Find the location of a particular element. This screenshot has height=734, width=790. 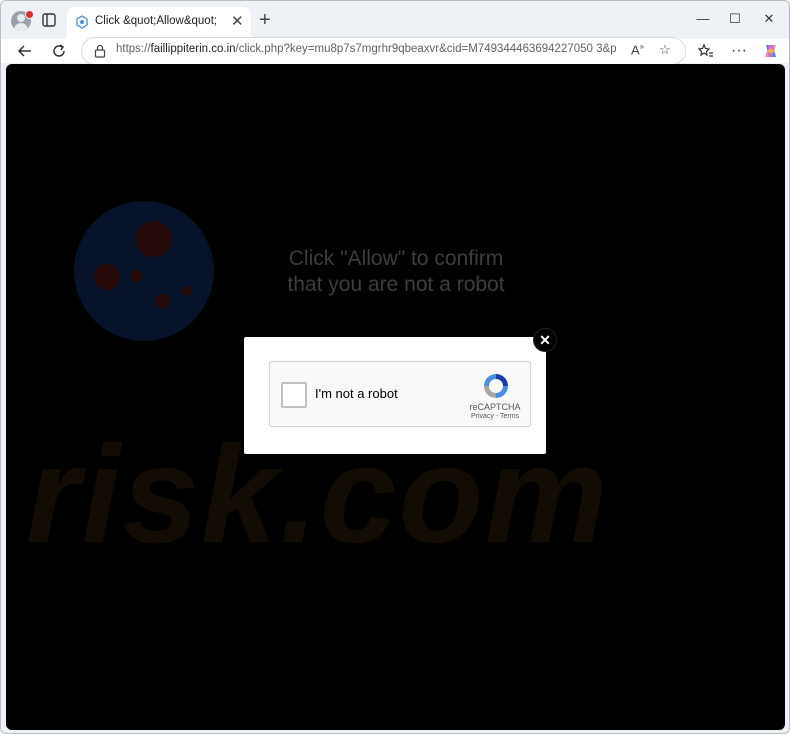

minimize-button: — is located at coordinates (703, 19).